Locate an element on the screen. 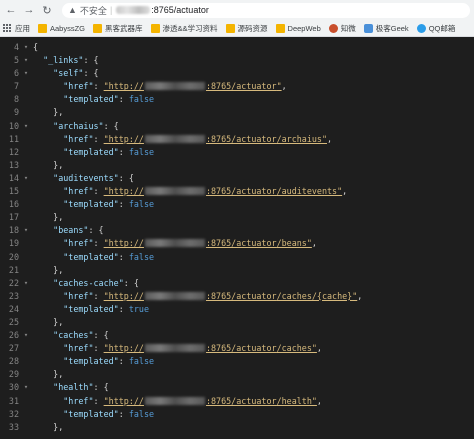 This screenshot has height=439, width=474. code-line: 17 }, is located at coordinates (237, 217).